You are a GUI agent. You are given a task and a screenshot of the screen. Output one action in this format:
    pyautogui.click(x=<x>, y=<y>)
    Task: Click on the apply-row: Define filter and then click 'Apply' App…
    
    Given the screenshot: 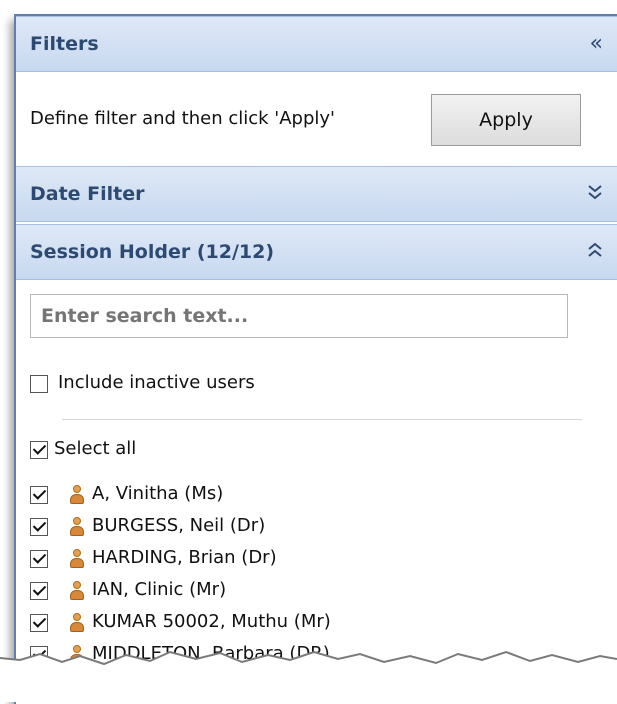 What is the action you would take?
    pyautogui.click(x=316, y=120)
    